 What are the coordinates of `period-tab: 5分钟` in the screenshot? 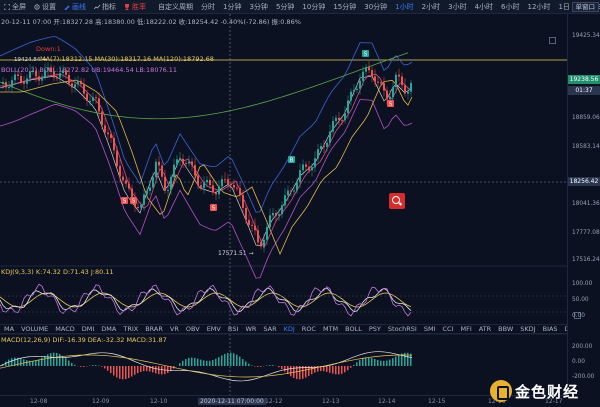 It's located at (285, 7).